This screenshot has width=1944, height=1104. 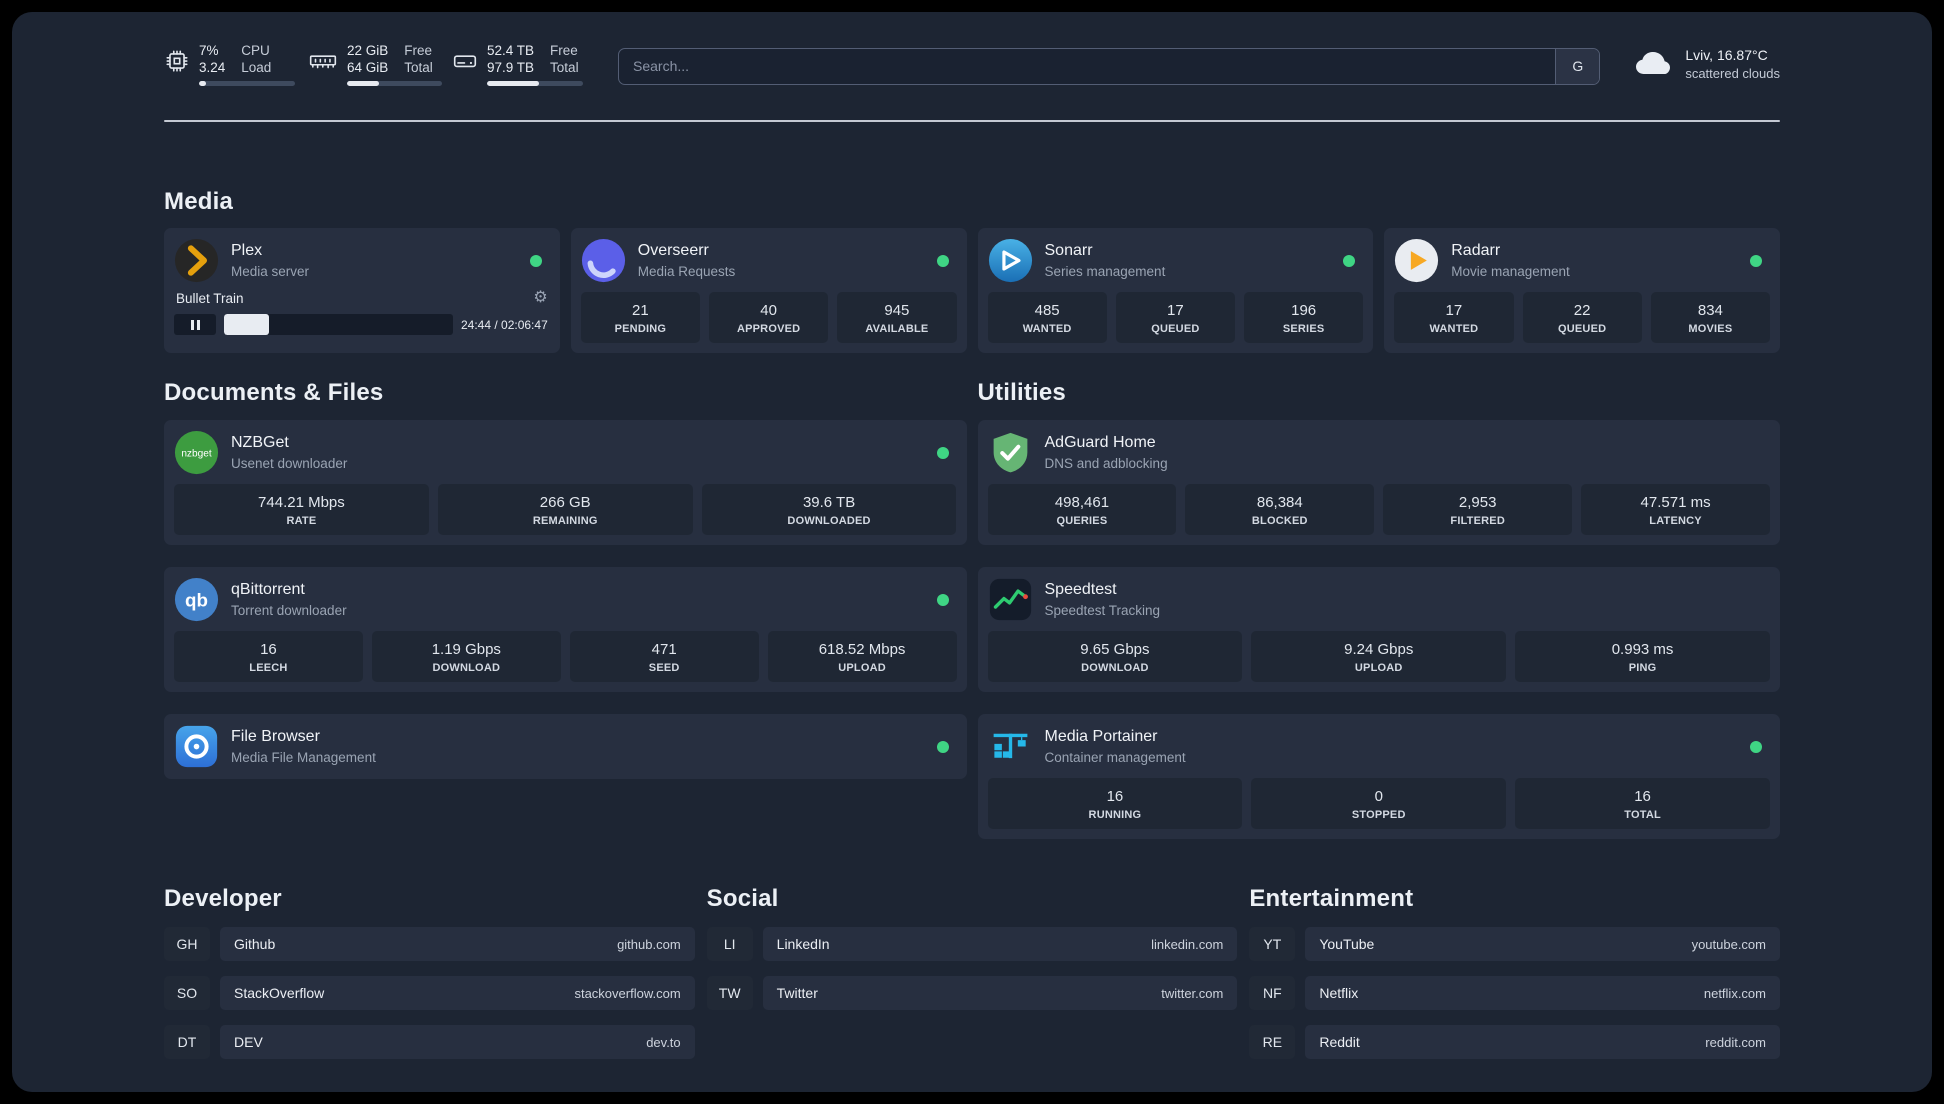 What do you see at coordinates (1347, 944) in the screenshot?
I see `bookmark-name: YouTube` at bounding box center [1347, 944].